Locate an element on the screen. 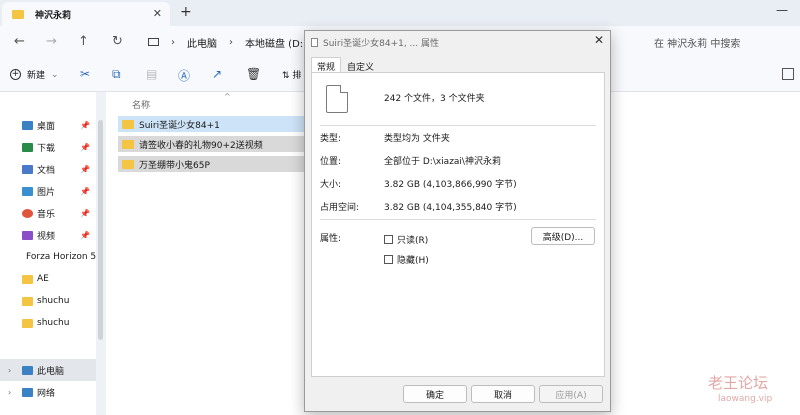 This screenshot has width=800, height=415. list-item: 请签收小春的礼物90+2送视频 is located at coordinates (211, 144).